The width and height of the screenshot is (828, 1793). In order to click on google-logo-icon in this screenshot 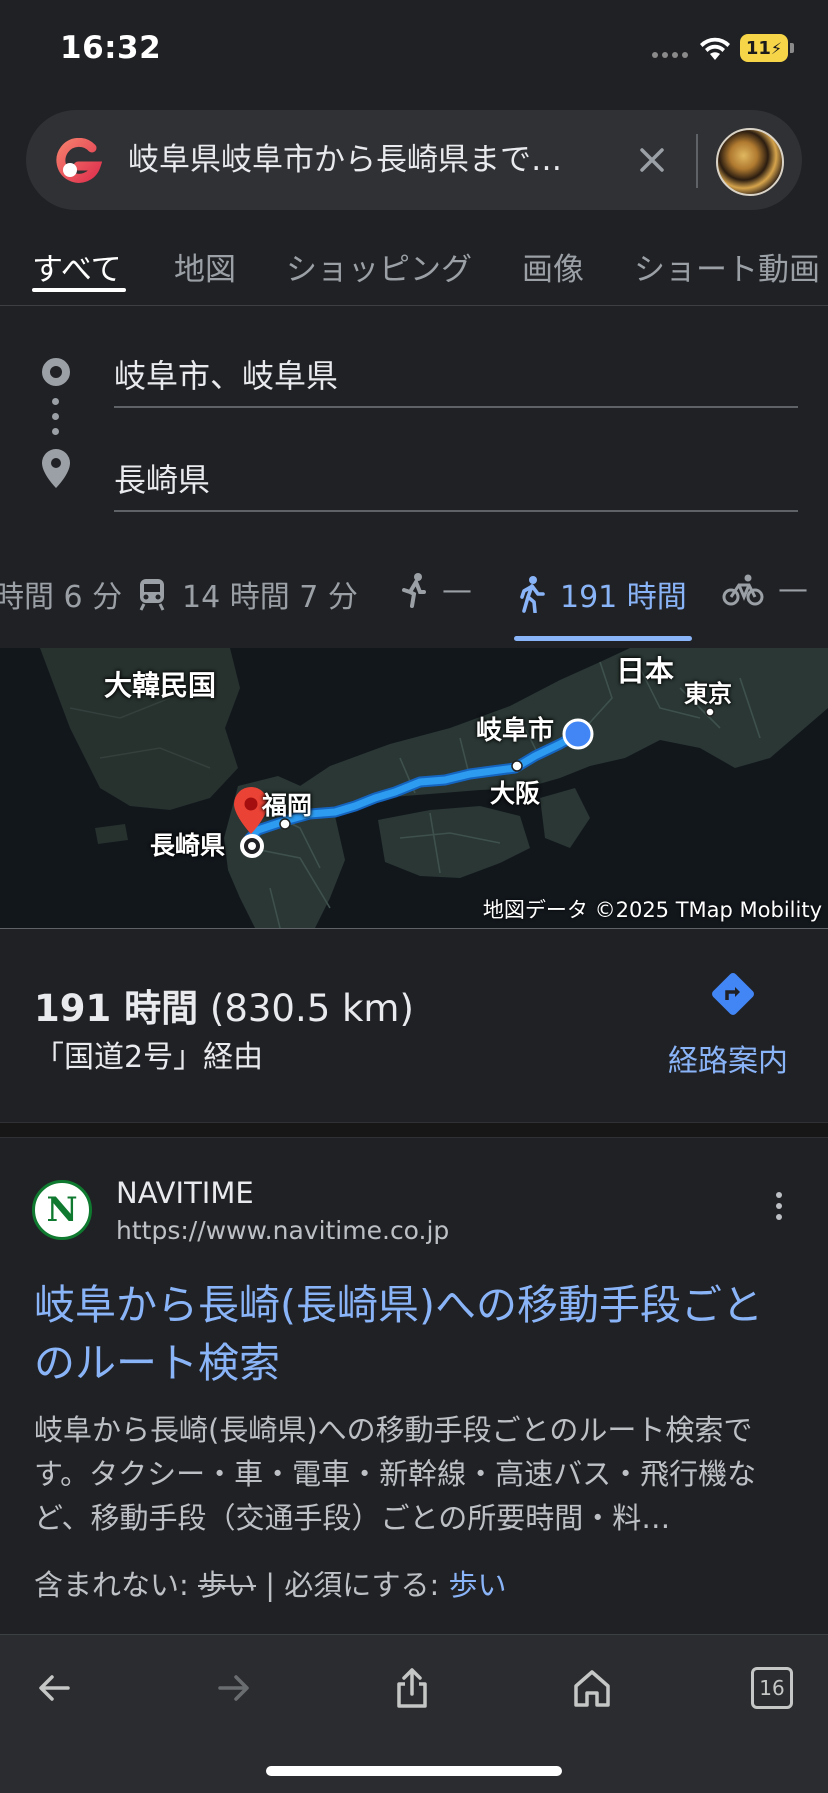, I will do `click(77, 162)`.